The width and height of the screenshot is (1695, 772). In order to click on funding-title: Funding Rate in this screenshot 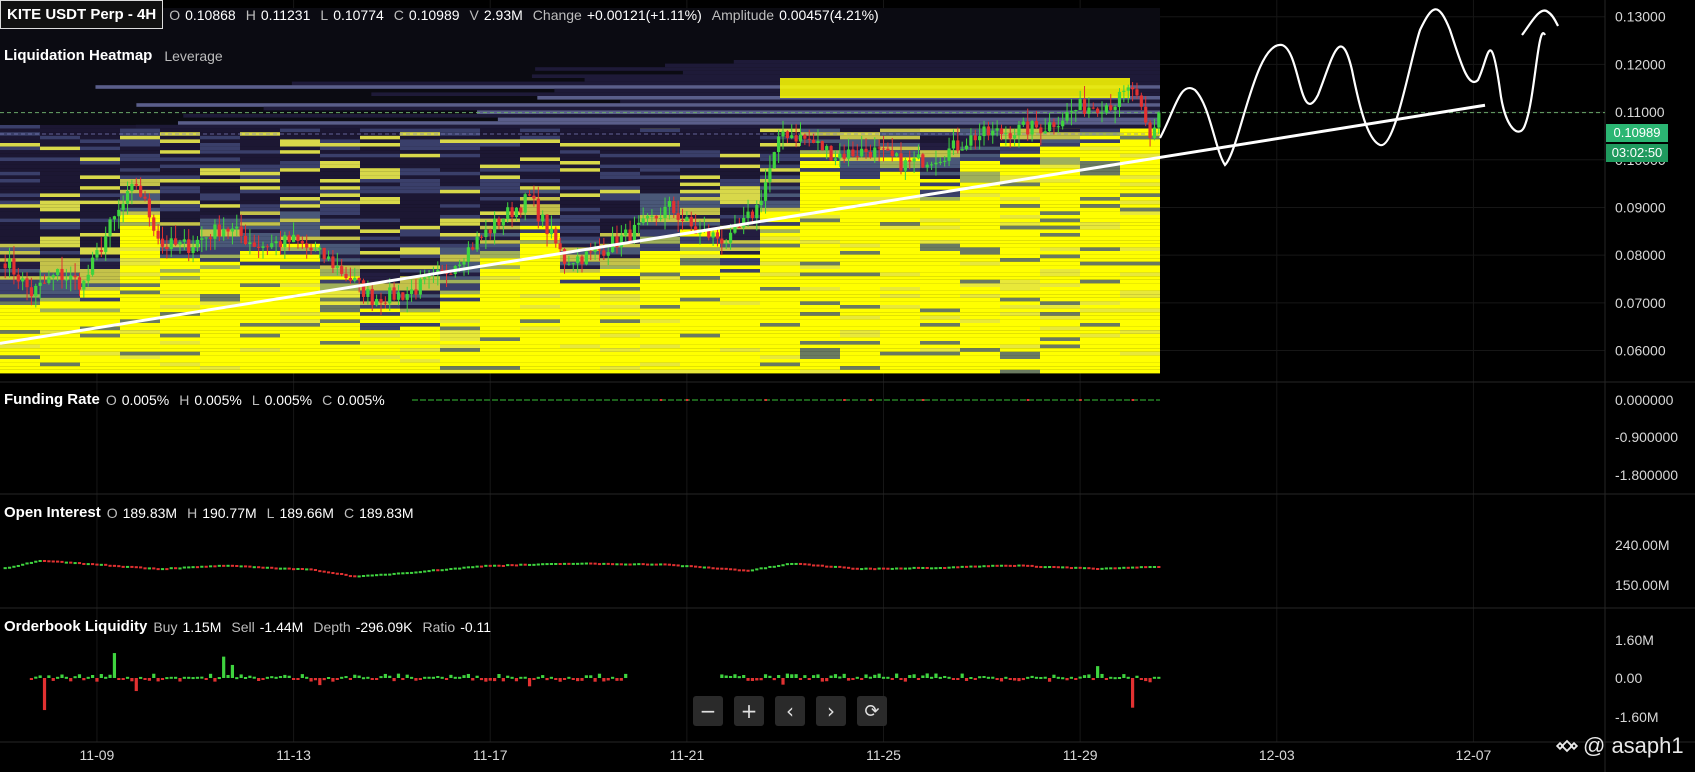, I will do `click(52, 399)`.